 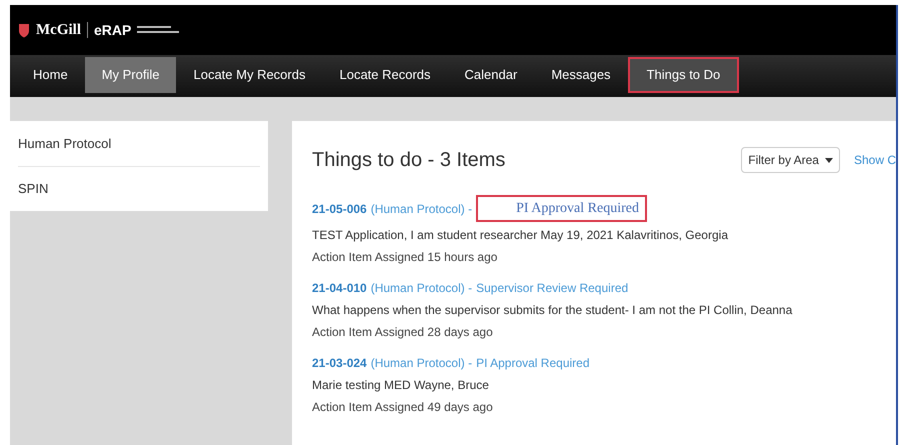 I want to click on subtitle-drawing, so click(x=158, y=30).